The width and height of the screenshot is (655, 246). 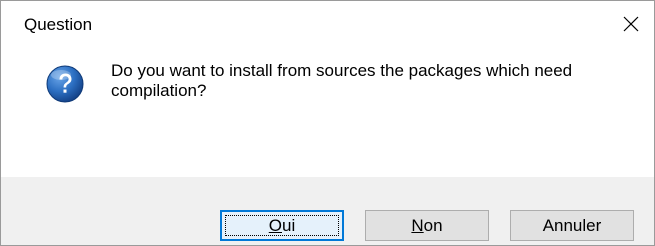 I want to click on non-button: Non, so click(x=427, y=225).